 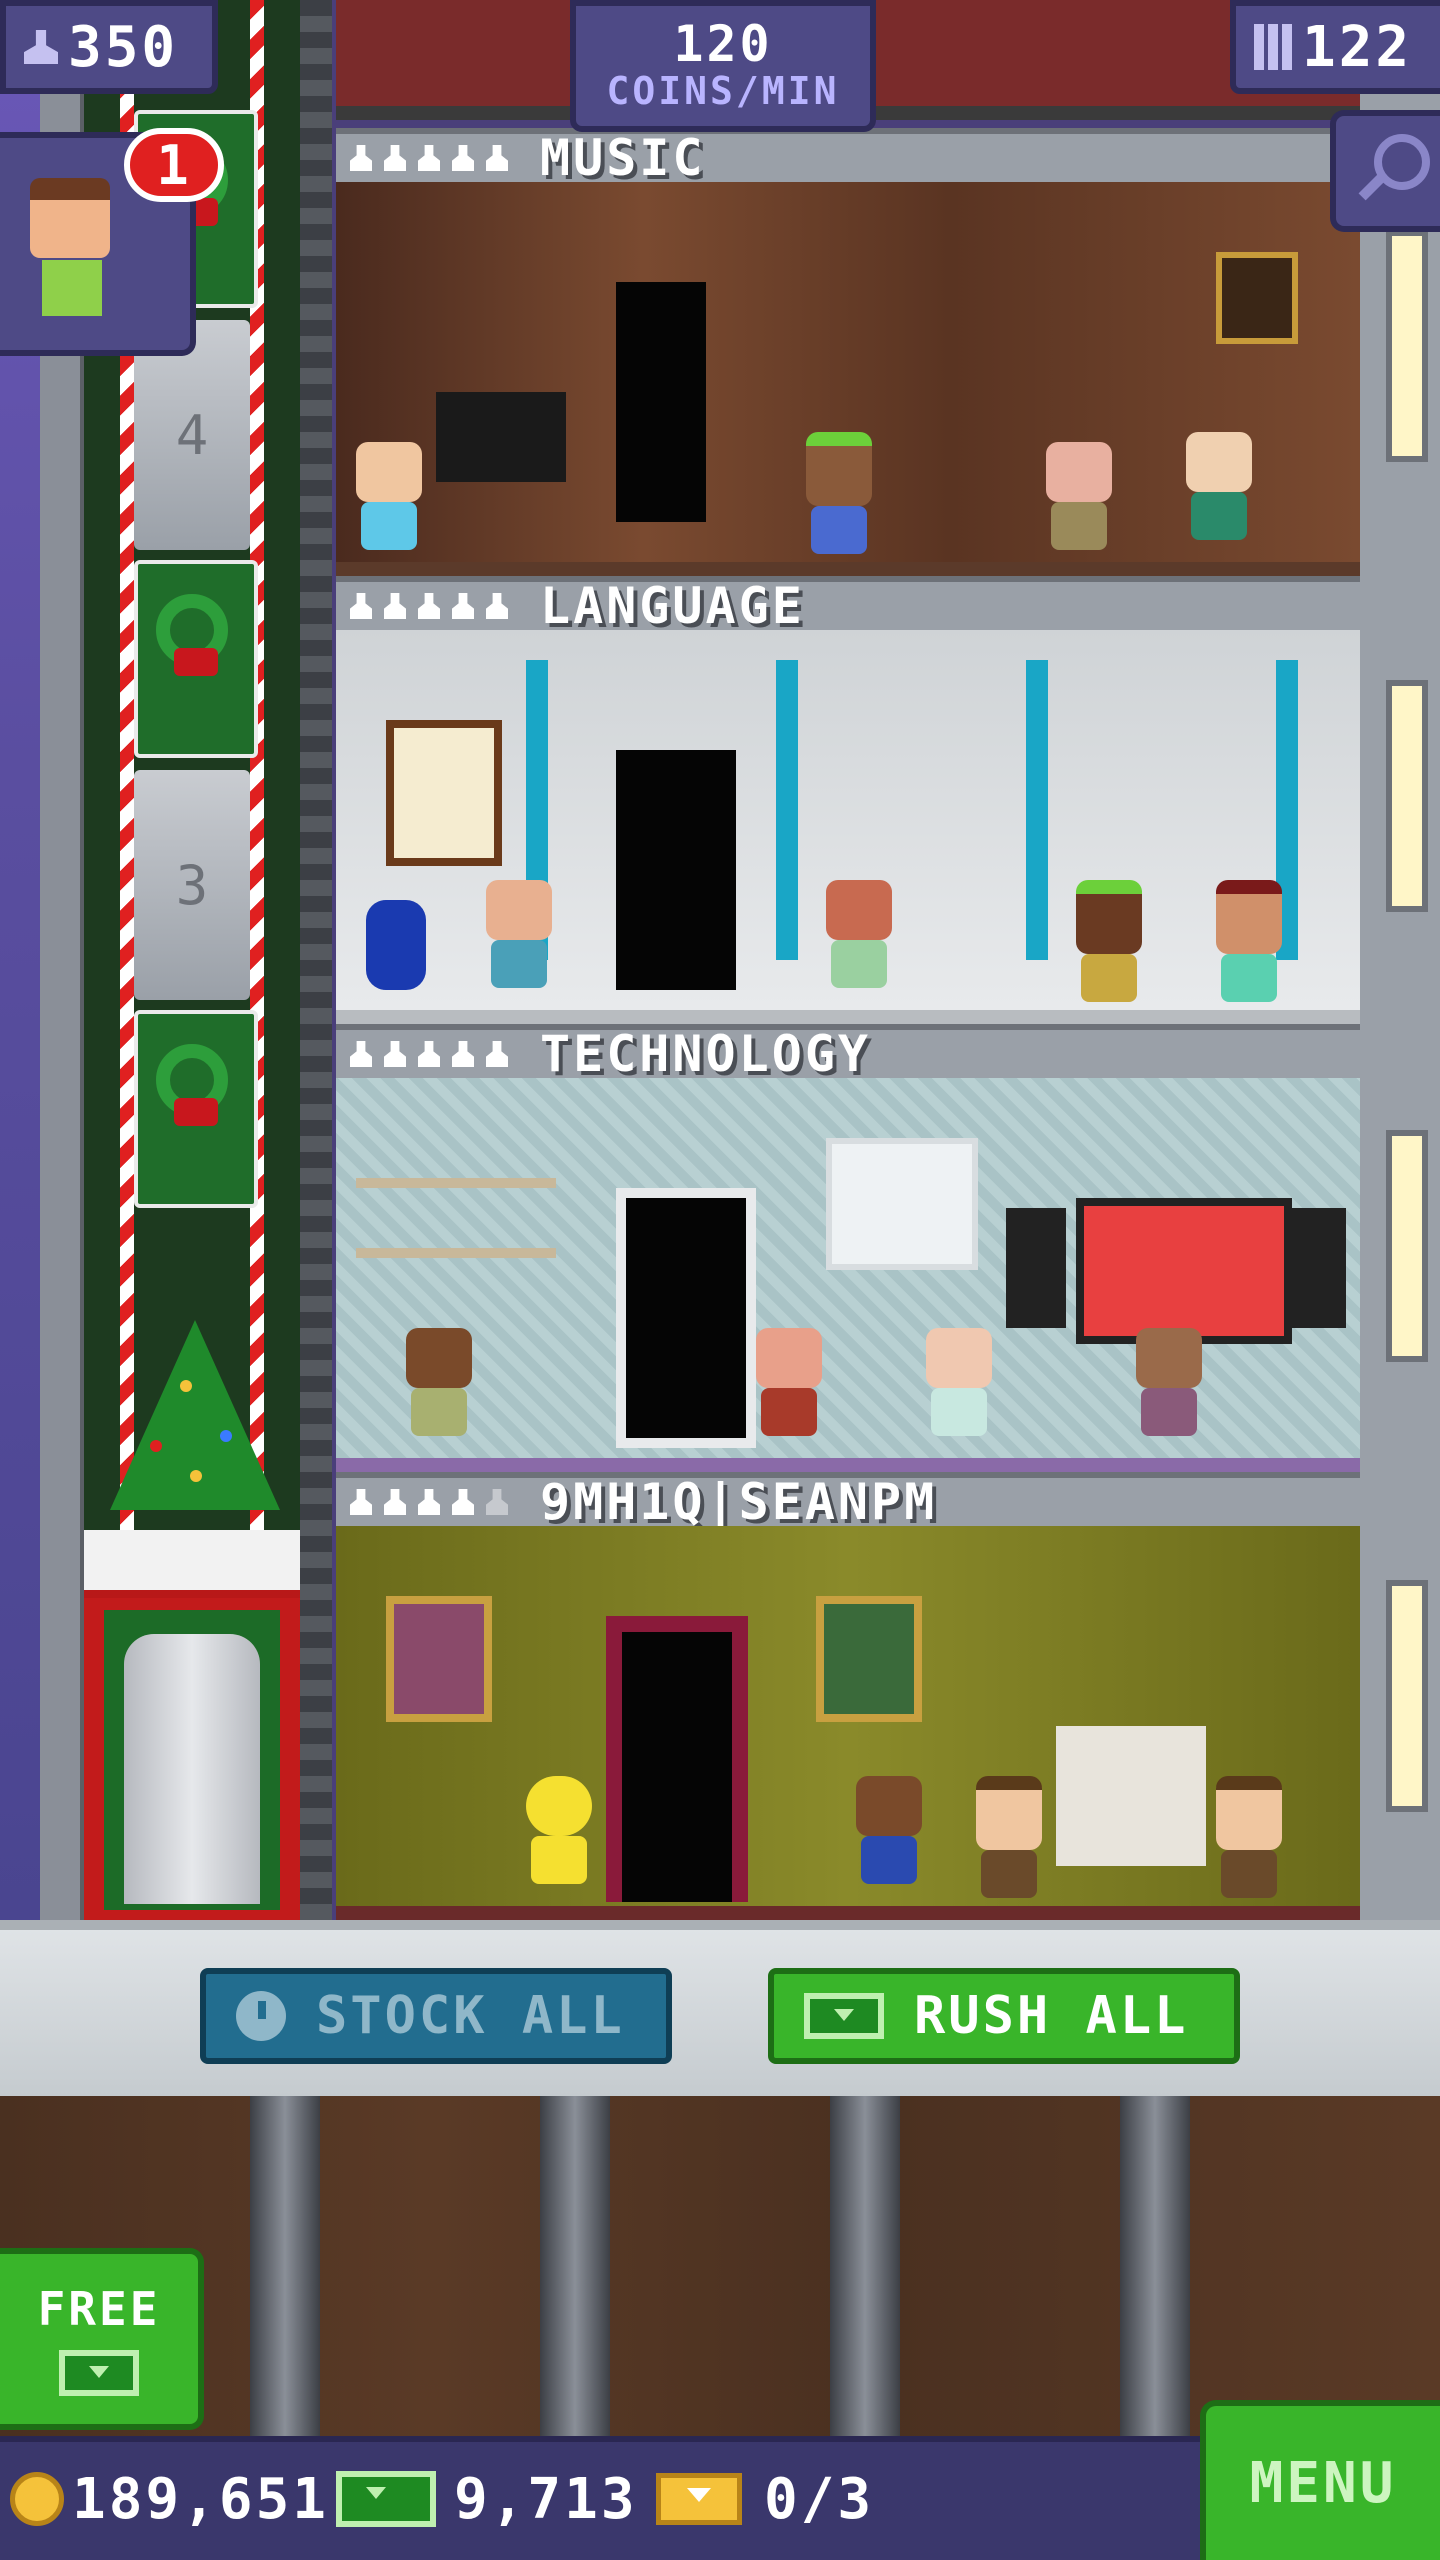 I want to click on tv-screen-icon, so click(x=1184, y=1271).